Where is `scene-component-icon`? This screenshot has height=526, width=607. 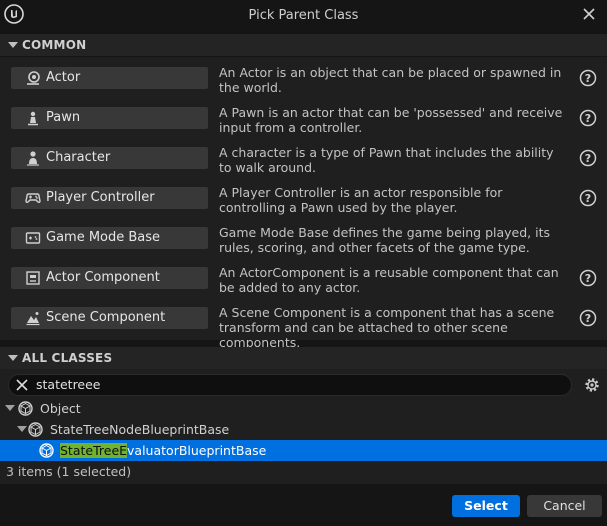 scene-component-icon is located at coordinates (33, 319).